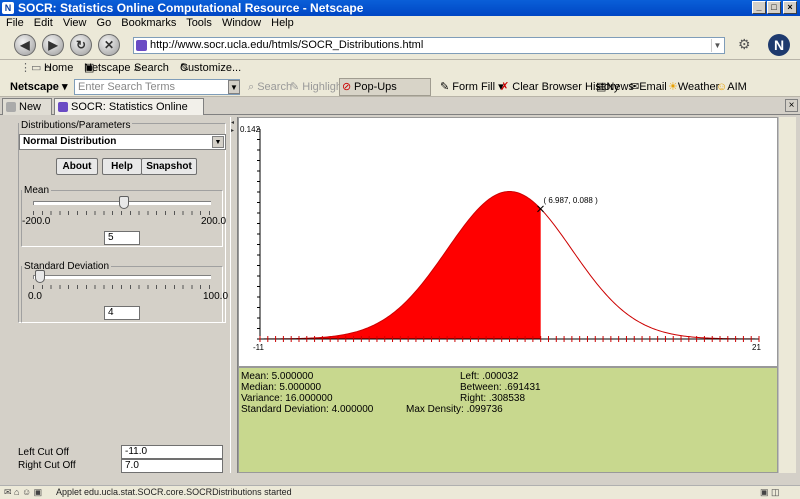 This screenshot has height=499, width=800. Describe the element at coordinates (23, 492) in the screenshot. I see `status-icons: ✉ ⌂ ☺ ▣` at that location.